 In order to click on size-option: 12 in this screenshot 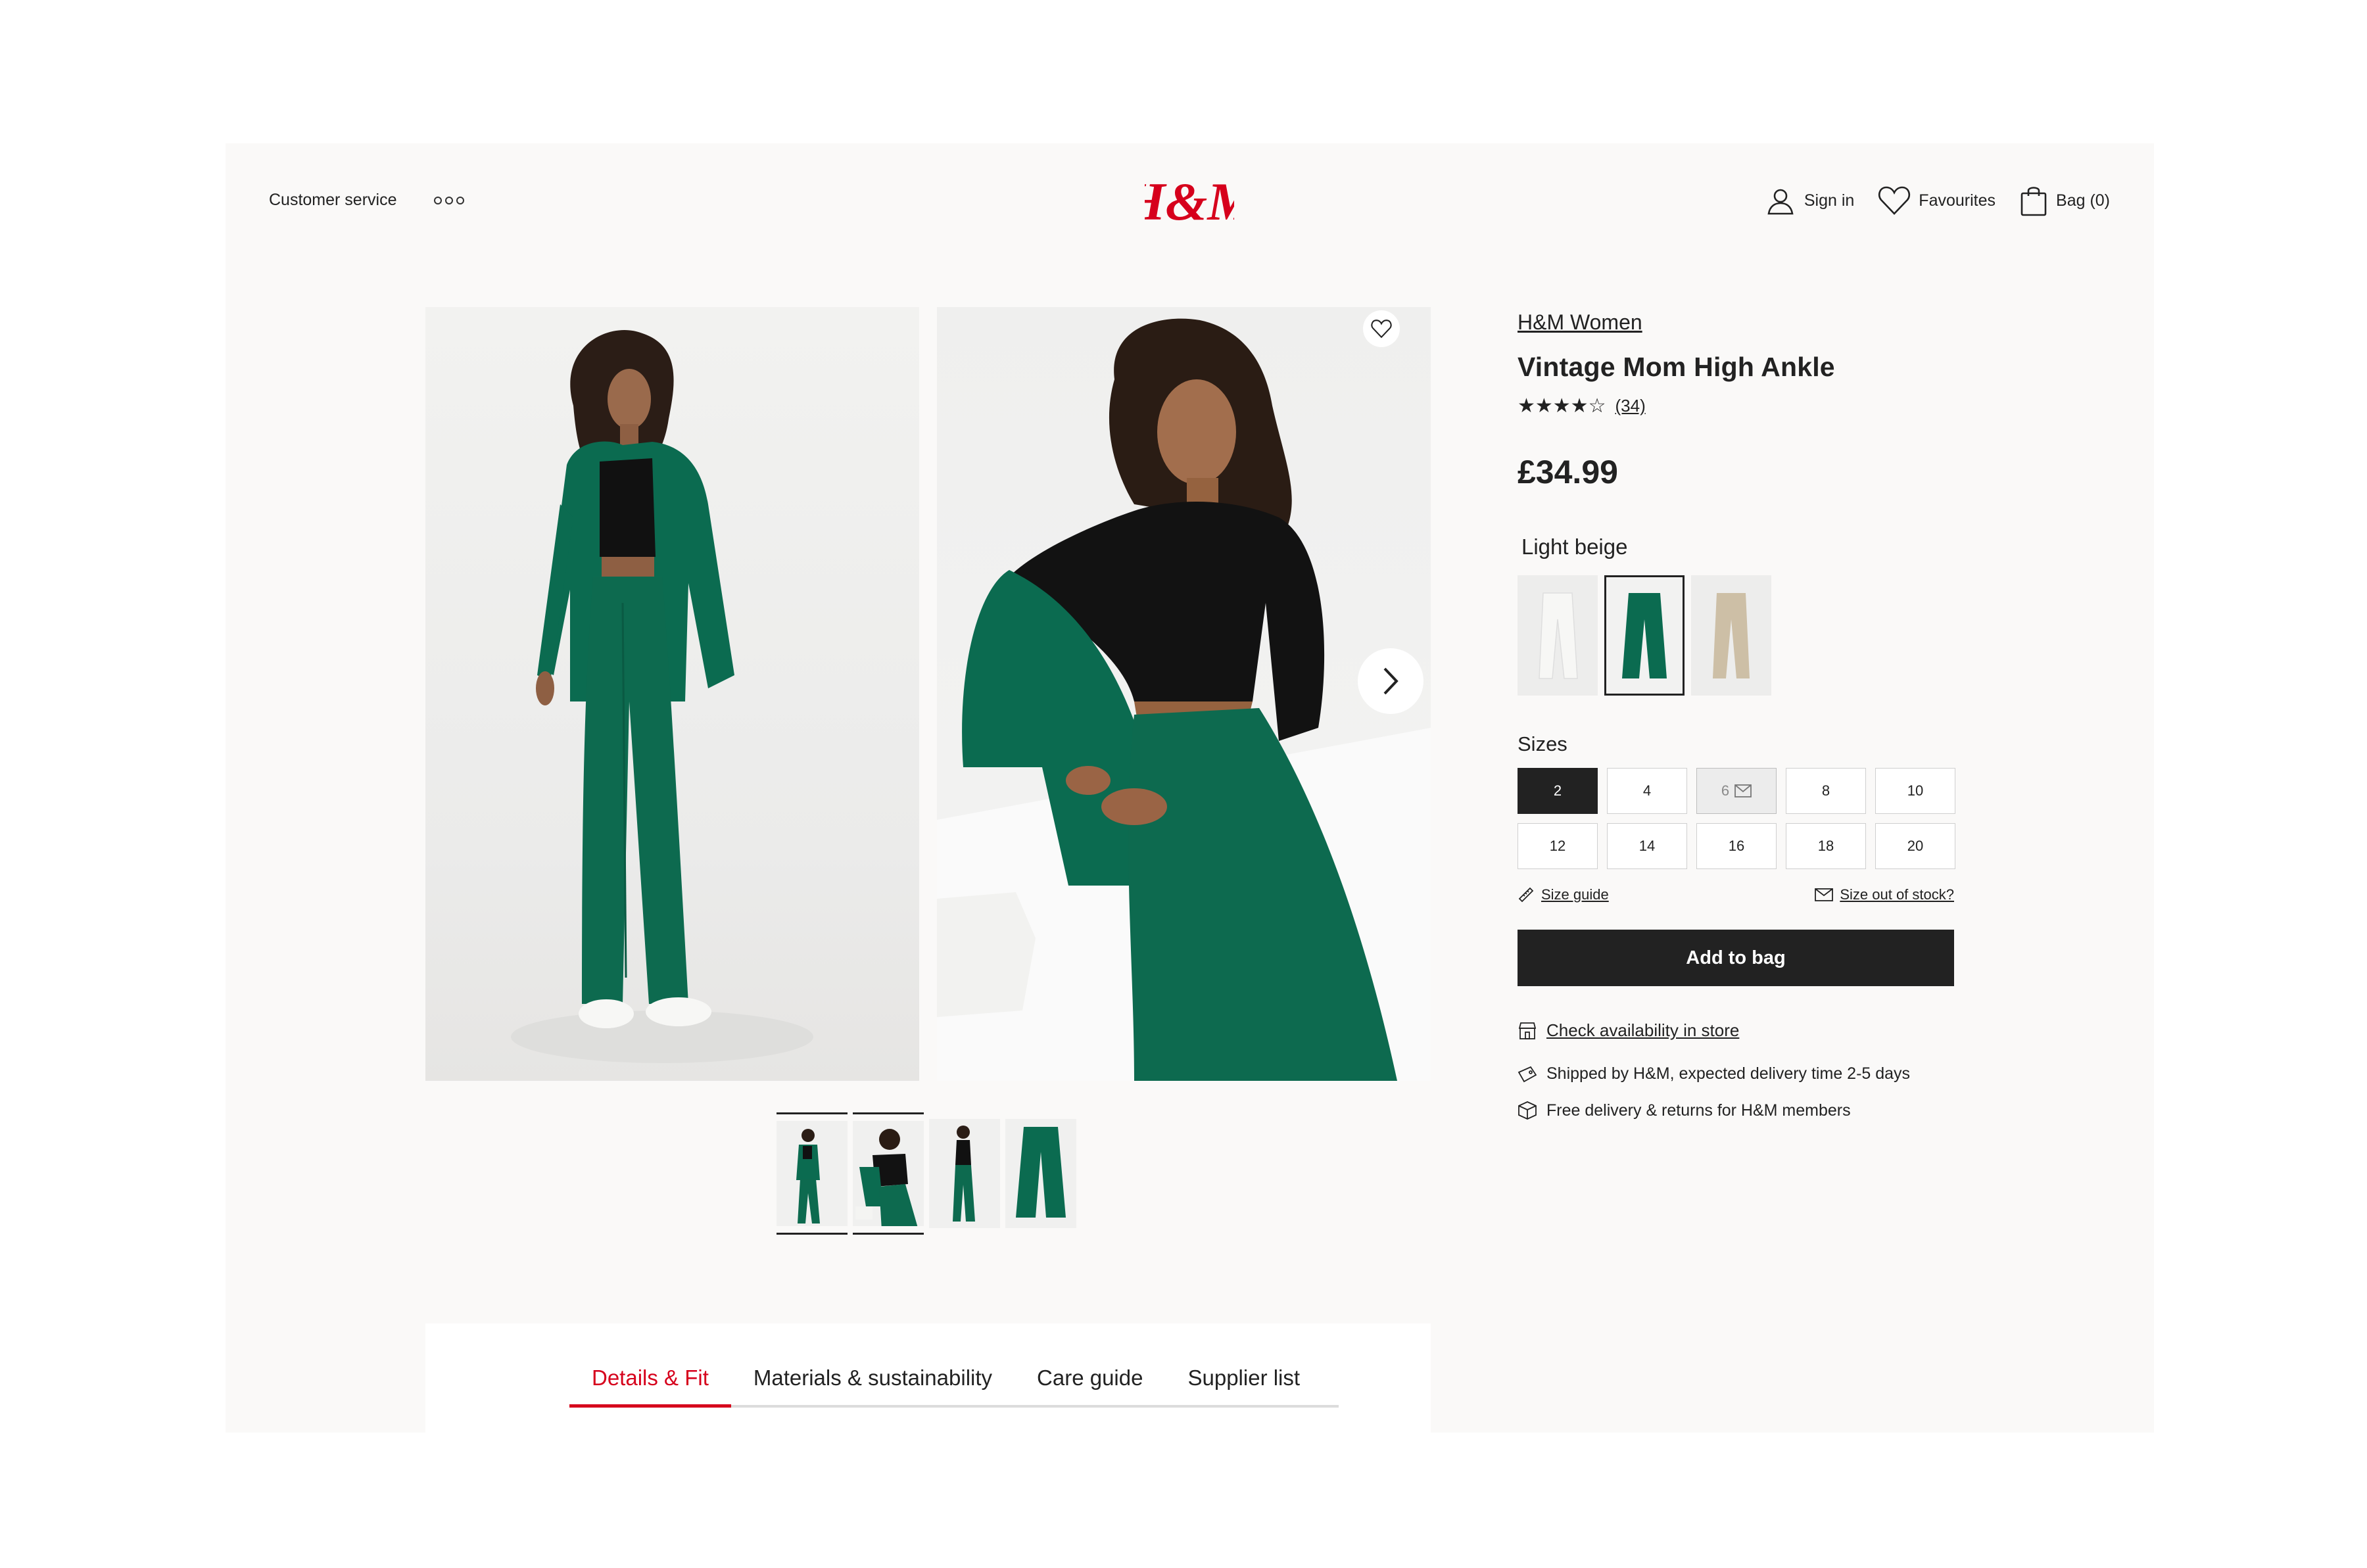, I will do `click(1558, 846)`.